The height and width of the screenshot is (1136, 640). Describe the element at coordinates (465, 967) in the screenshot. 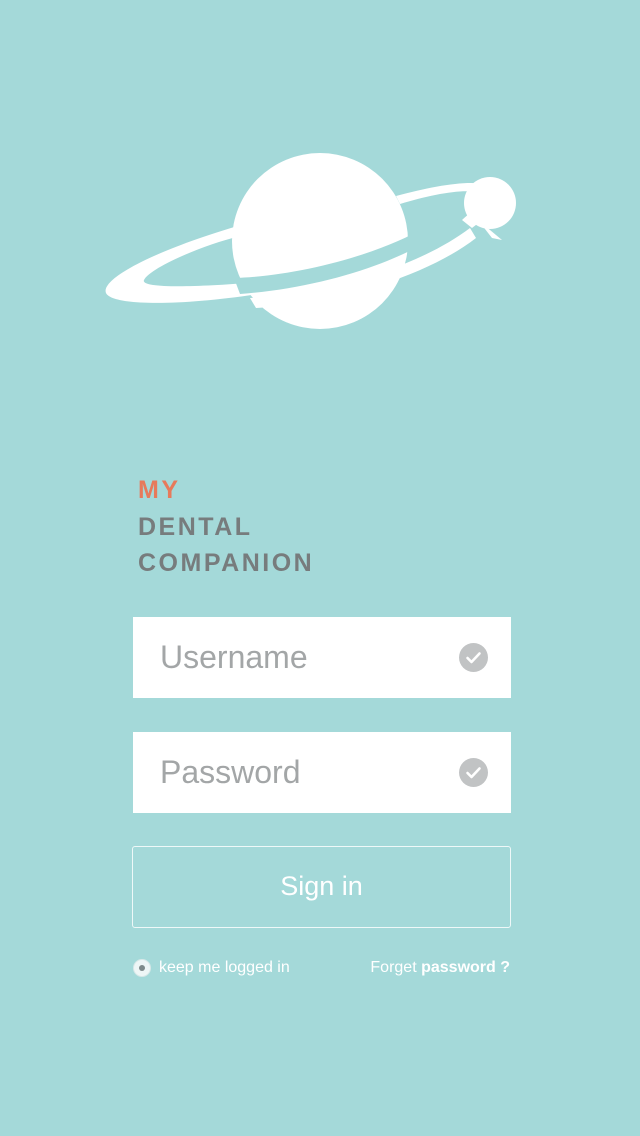

I see `forgot-password-emphasis: password ?` at that location.